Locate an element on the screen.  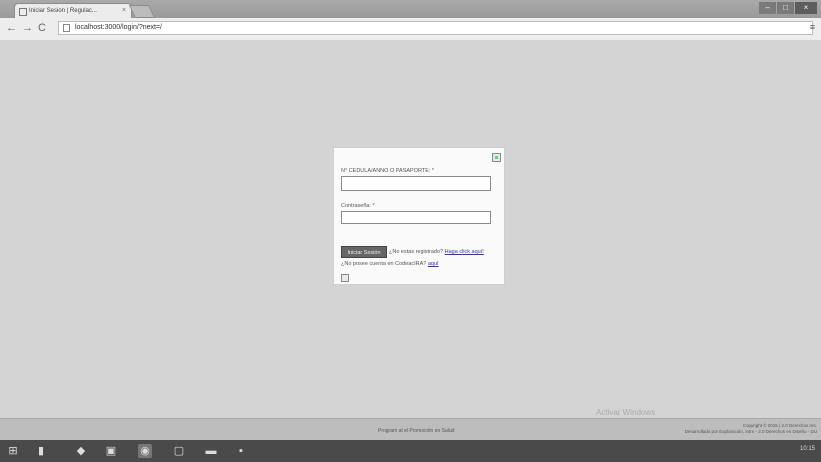
browser-toolbar: ← → C localhost:3000/login/?next=/ ≡ is located at coordinates (410, 29).